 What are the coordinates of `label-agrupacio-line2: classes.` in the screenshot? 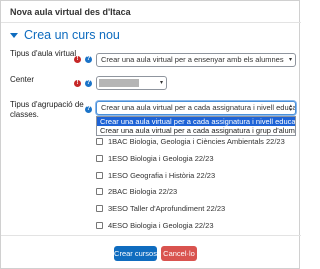 It's located at (24, 114).